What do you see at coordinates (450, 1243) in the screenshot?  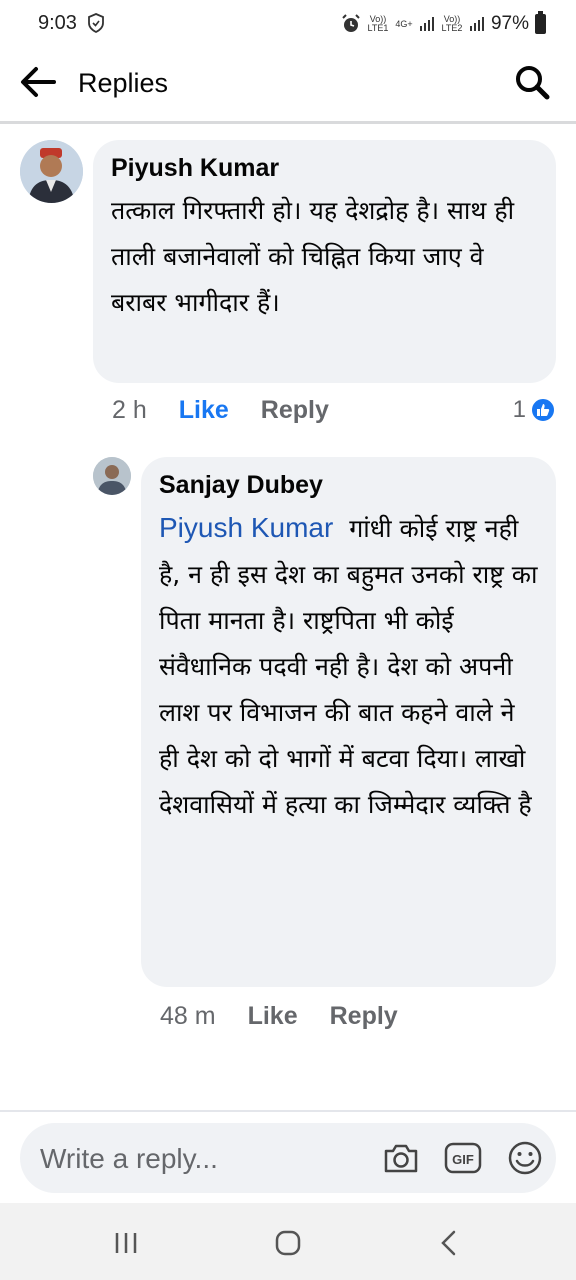 I see `back-nav-icon` at bounding box center [450, 1243].